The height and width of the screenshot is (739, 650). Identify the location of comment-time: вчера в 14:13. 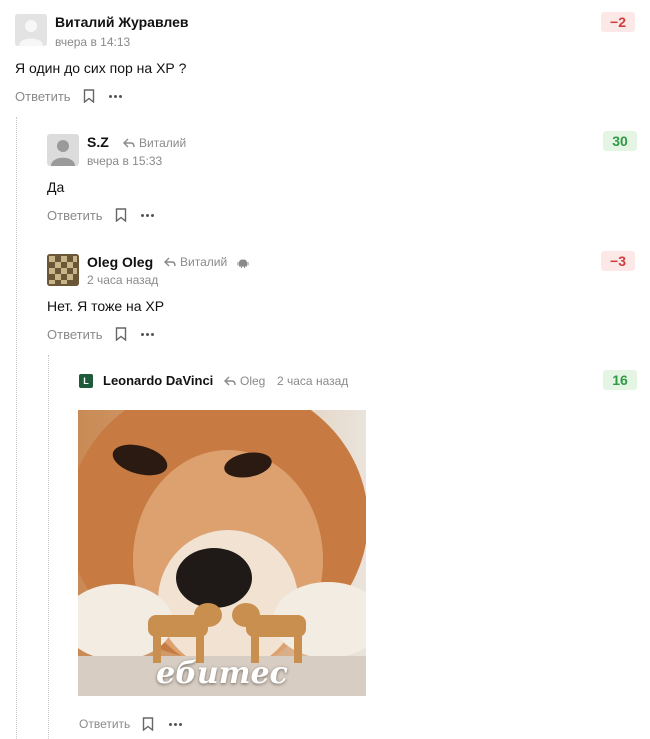
(92, 42).